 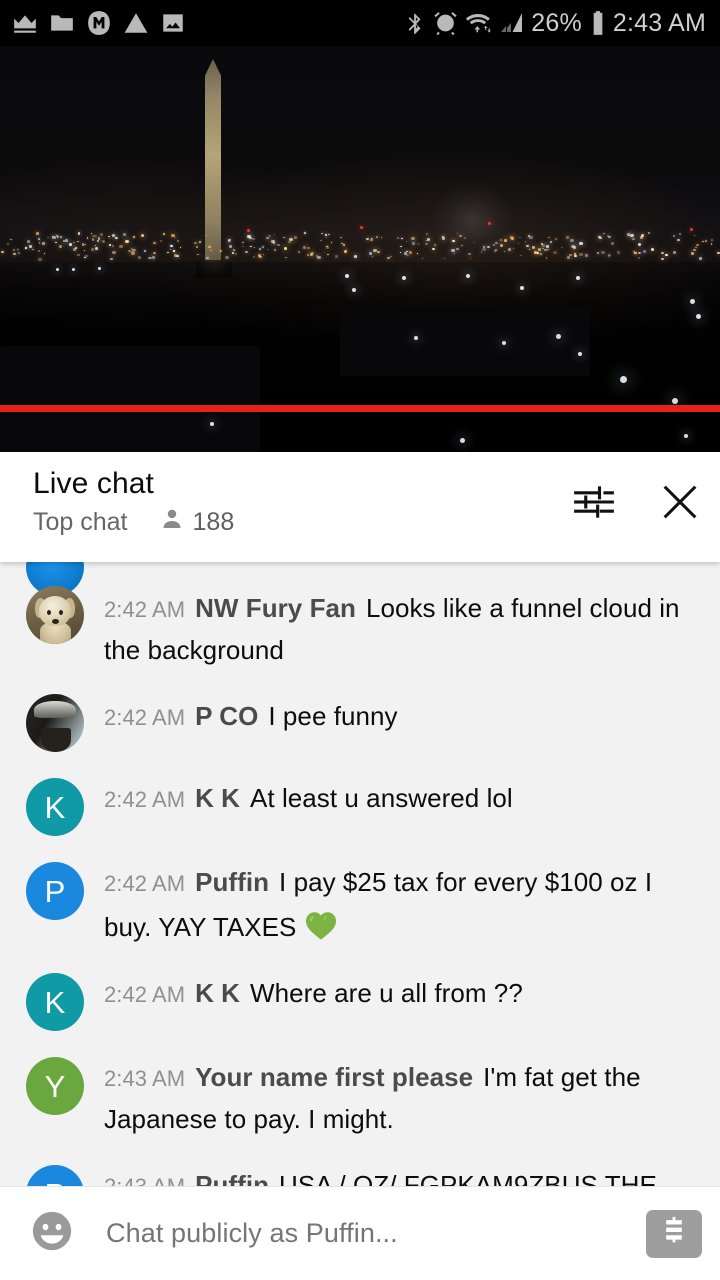 What do you see at coordinates (136, 23) in the screenshot?
I see `warning-icon` at bounding box center [136, 23].